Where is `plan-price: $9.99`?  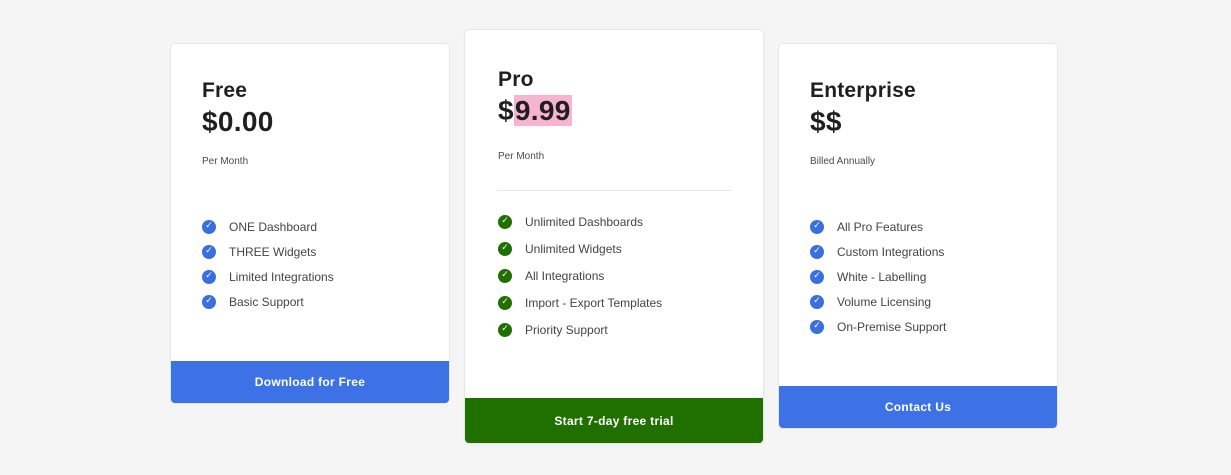 plan-price: $9.99 is located at coordinates (535, 111).